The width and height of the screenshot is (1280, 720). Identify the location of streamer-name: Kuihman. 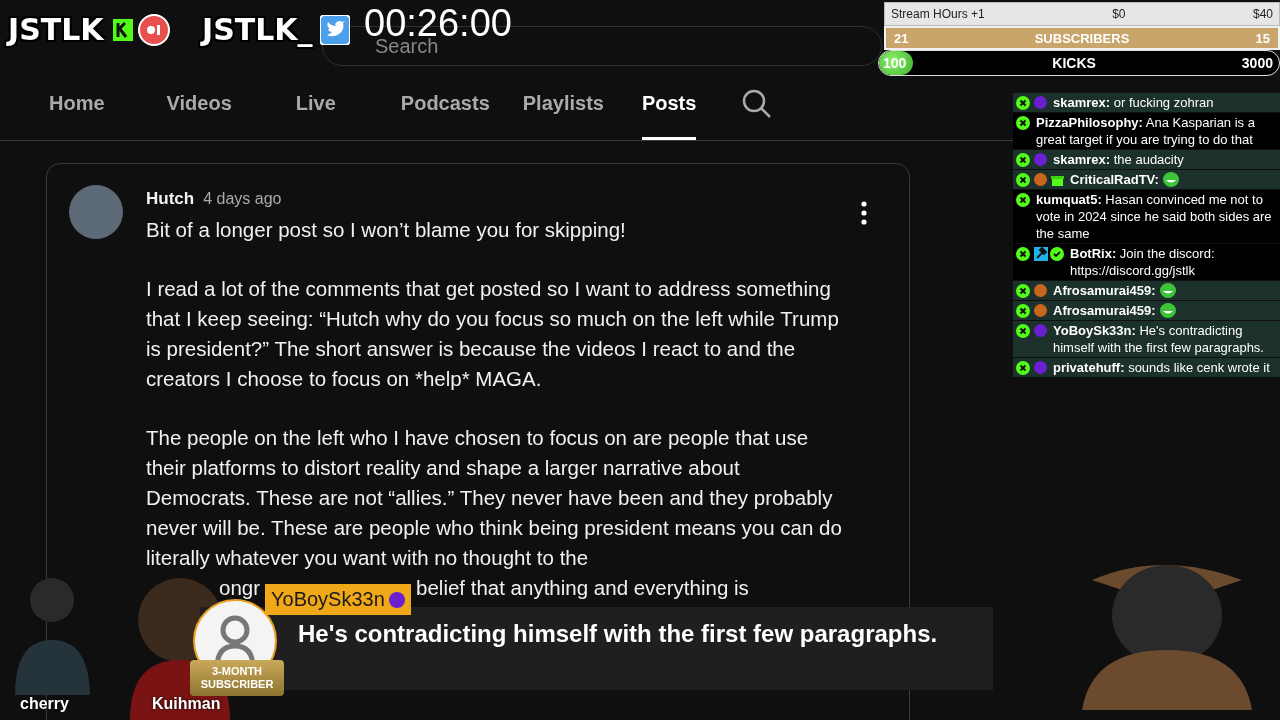
(186, 704).